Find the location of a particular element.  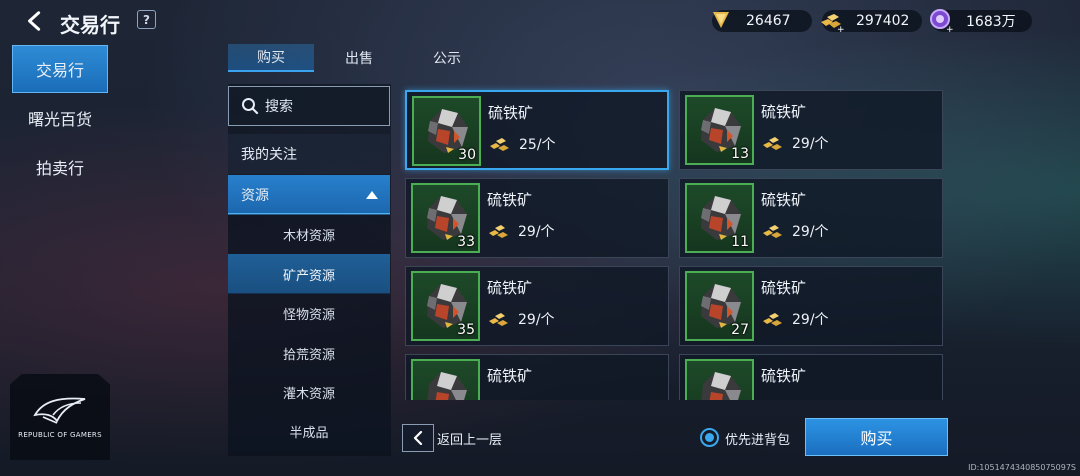

item-card: 30 硫铁矿 25/个 is located at coordinates (537, 130).